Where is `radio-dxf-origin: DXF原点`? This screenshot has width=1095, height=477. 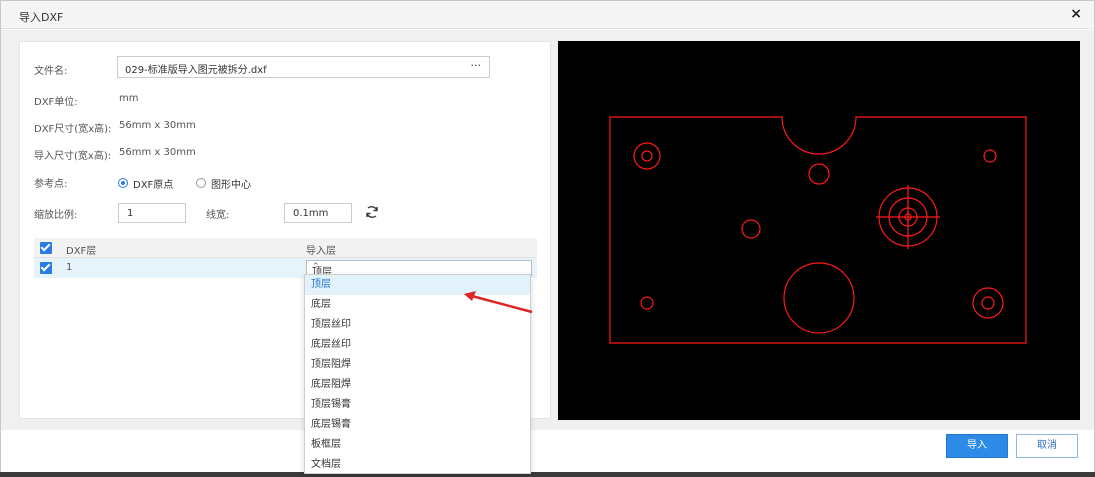 radio-dxf-origin: DXF原点 is located at coordinates (146, 183).